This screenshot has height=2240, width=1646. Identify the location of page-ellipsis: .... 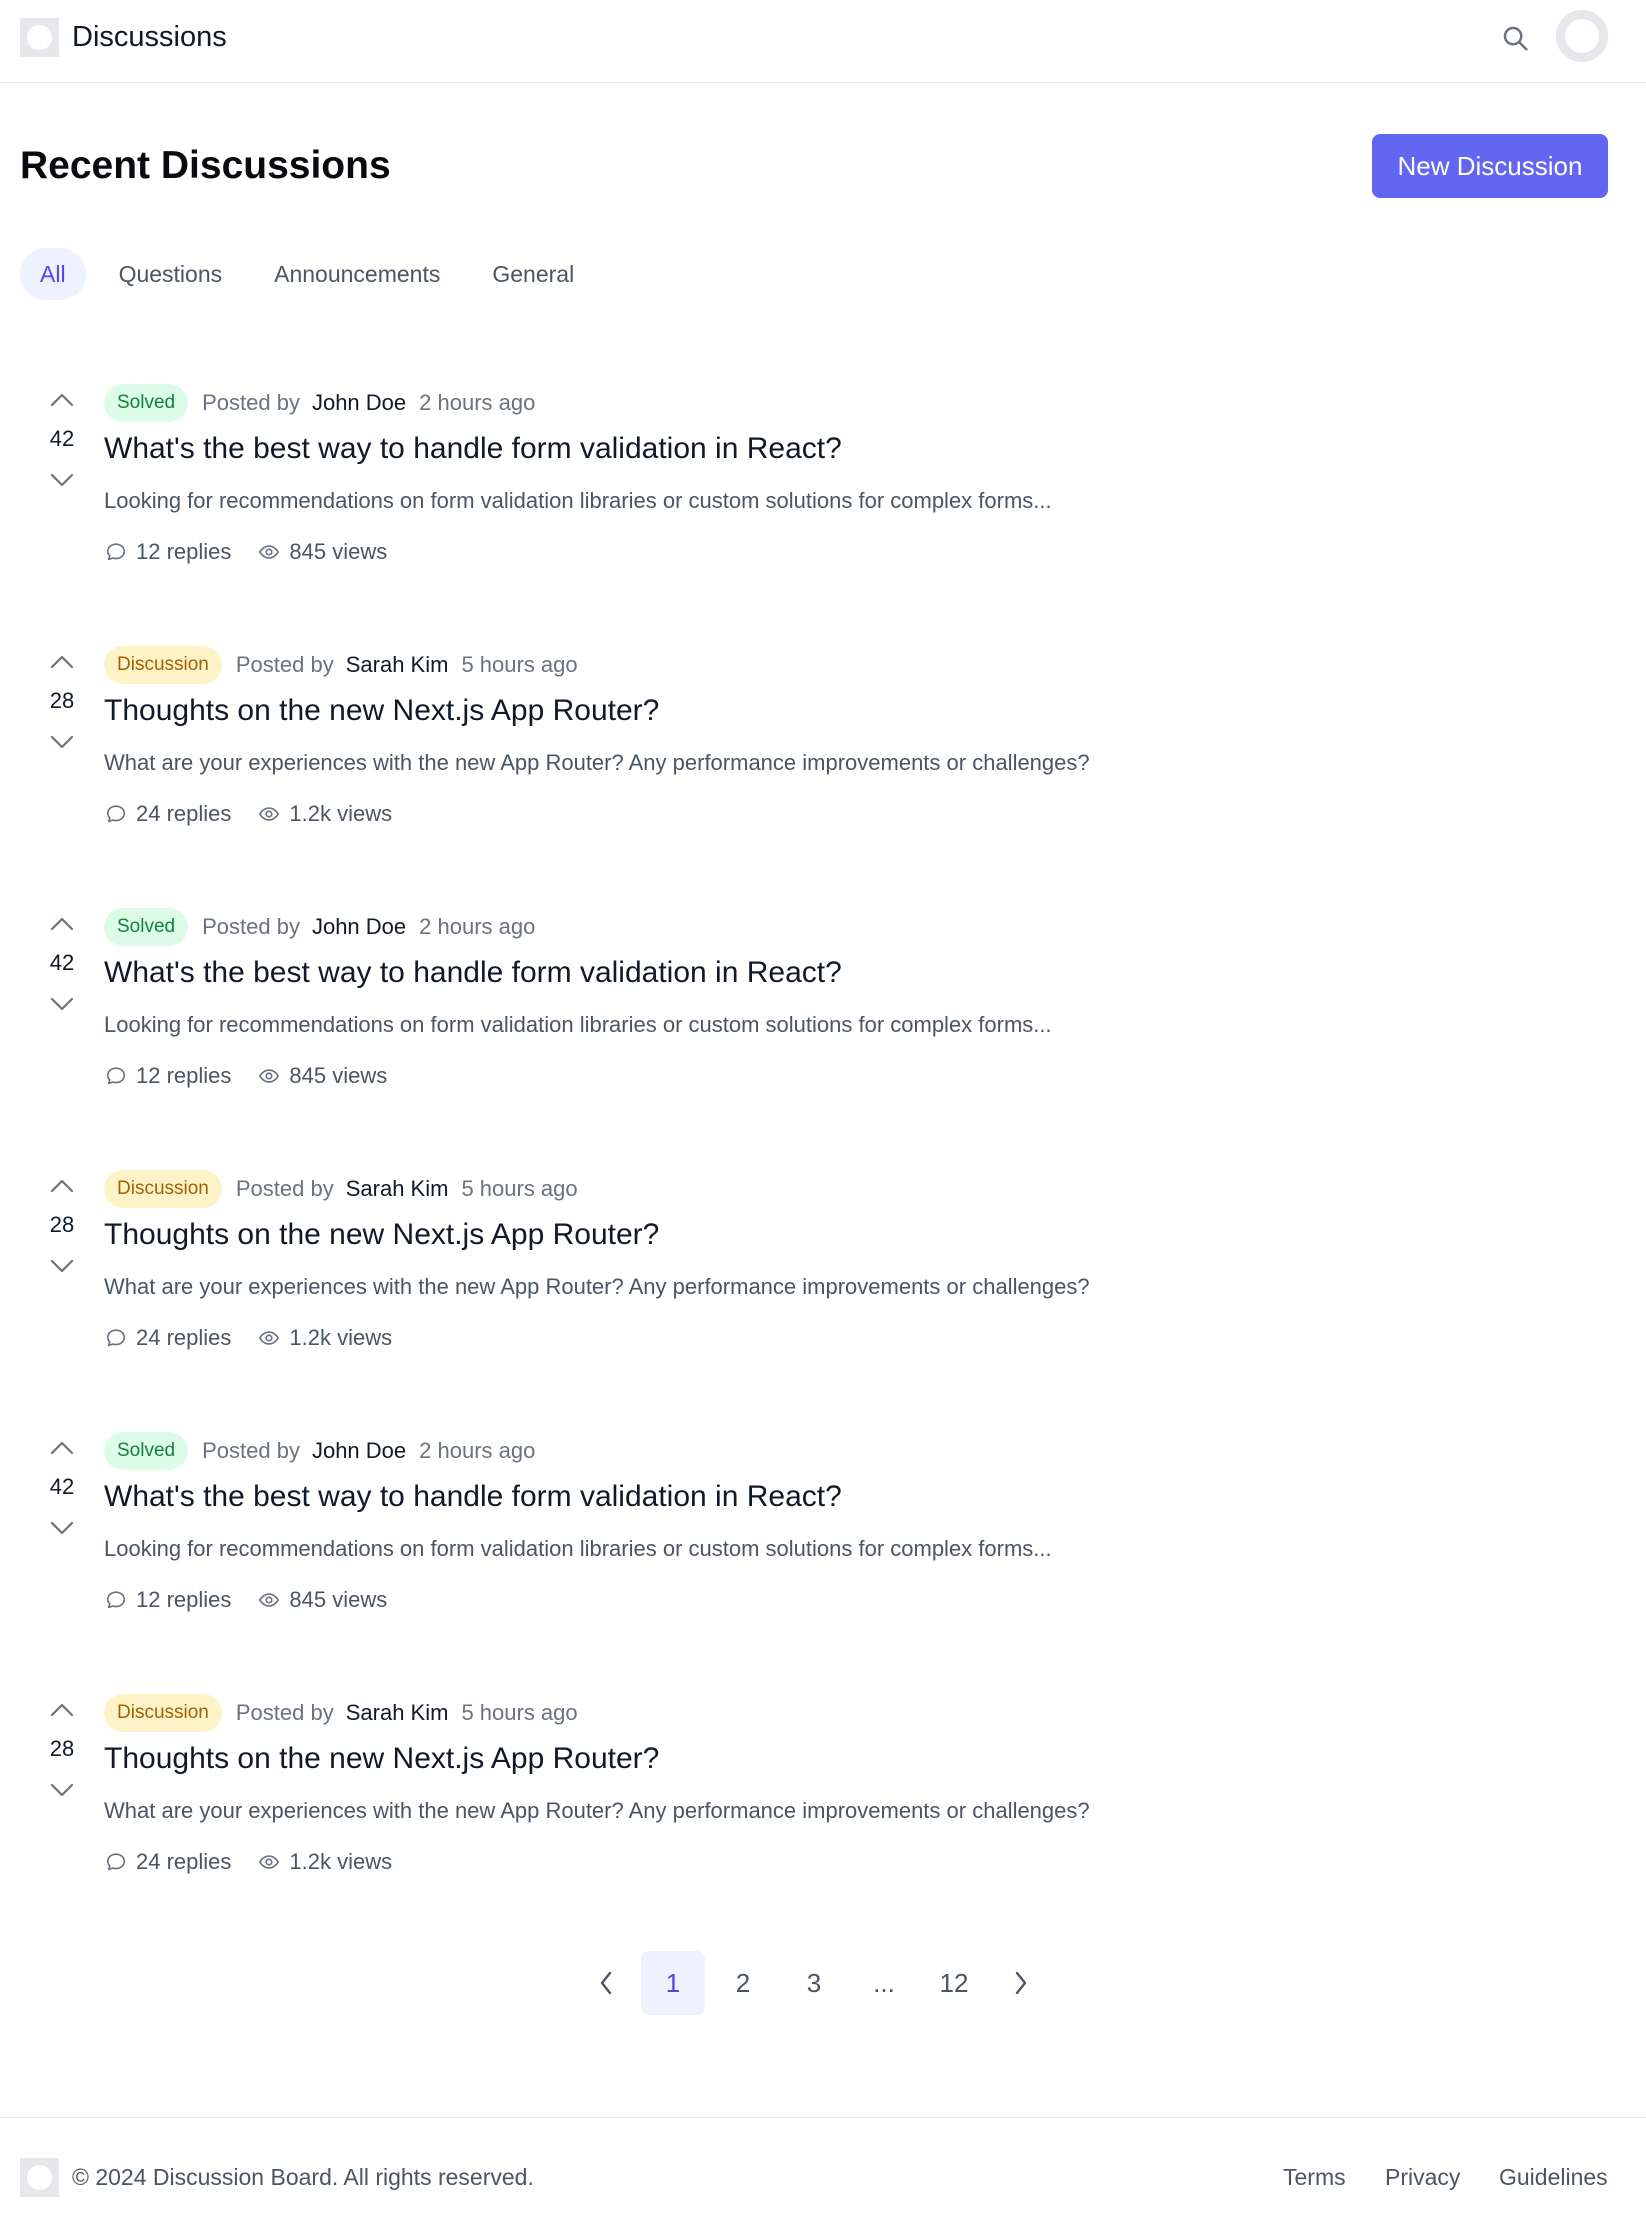
(884, 1982).